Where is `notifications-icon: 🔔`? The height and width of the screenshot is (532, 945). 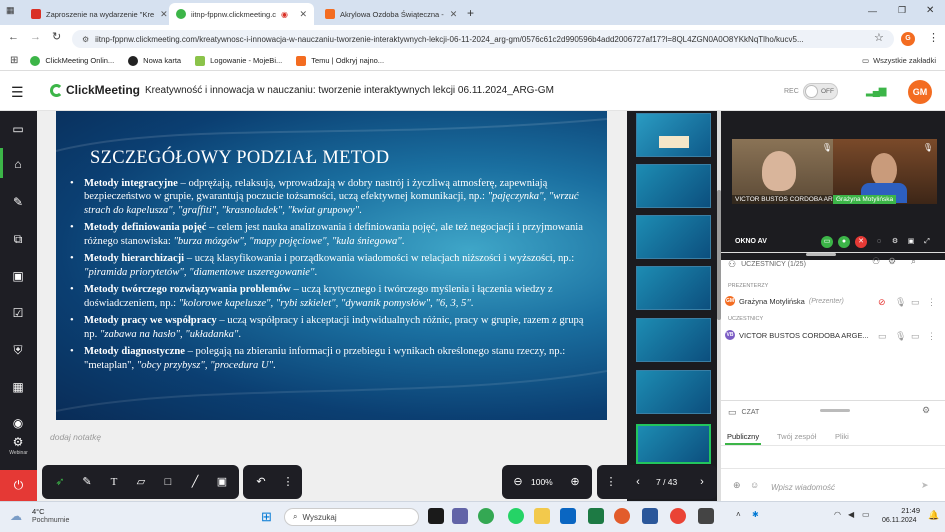
notifications-icon: 🔔 is located at coordinates (933, 515).